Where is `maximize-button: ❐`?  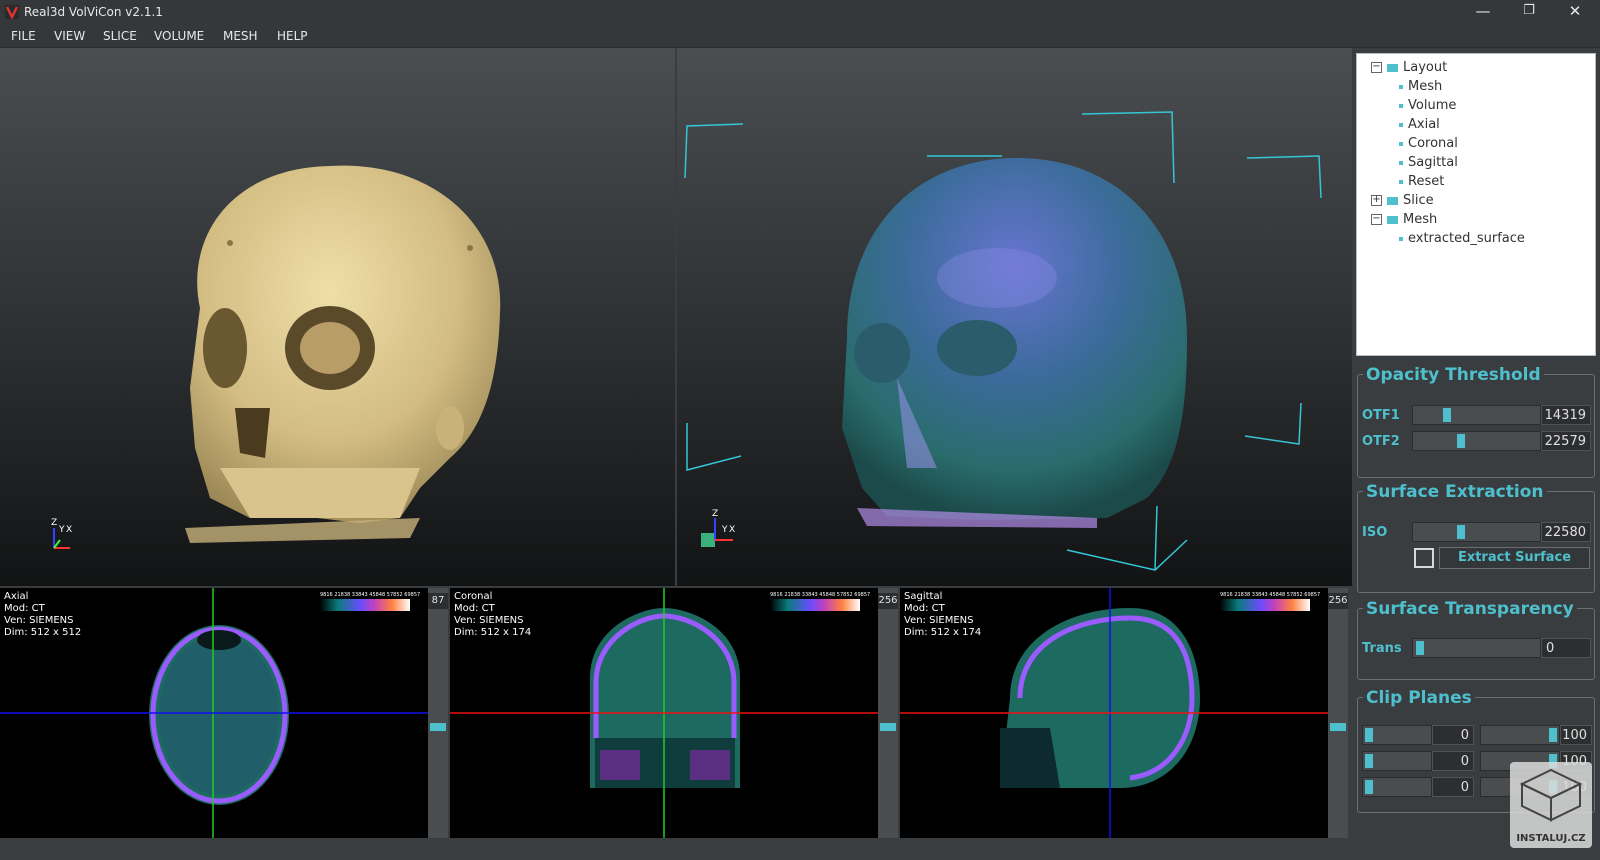
maximize-button: ❐ is located at coordinates (1529, 12).